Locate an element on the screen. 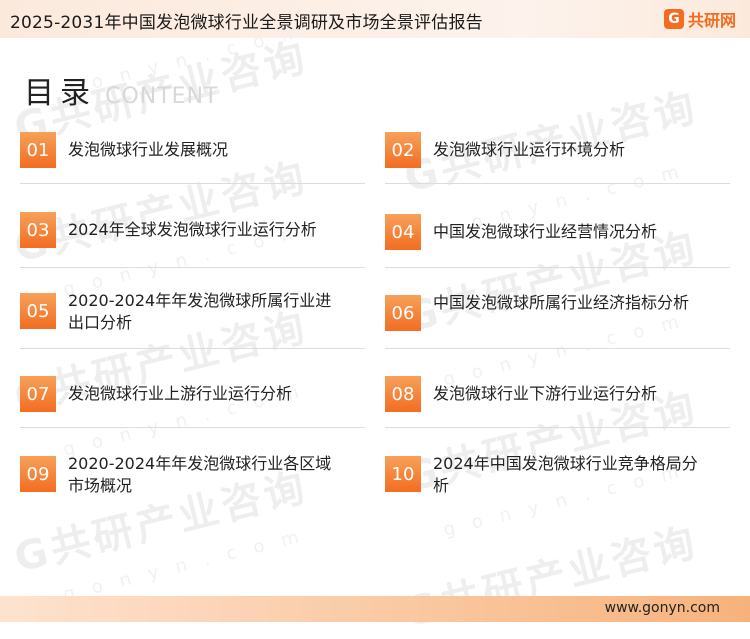 This screenshot has height=639, width=750. brand-logo: G 共研网 is located at coordinates (699, 19).